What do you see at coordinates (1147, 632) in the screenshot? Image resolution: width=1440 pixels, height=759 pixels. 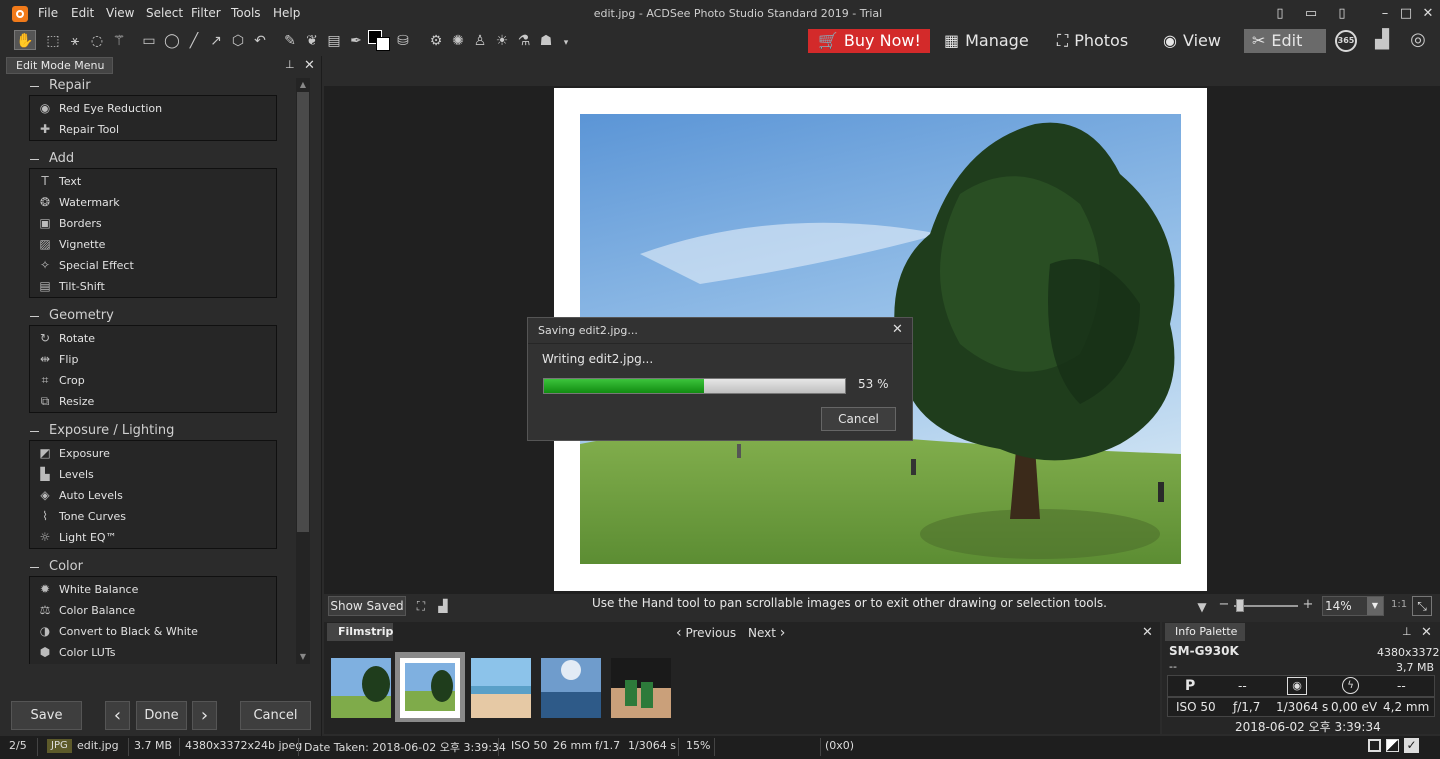 I see `filmstrip-close-icon: ✕` at bounding box center [1147, 632].